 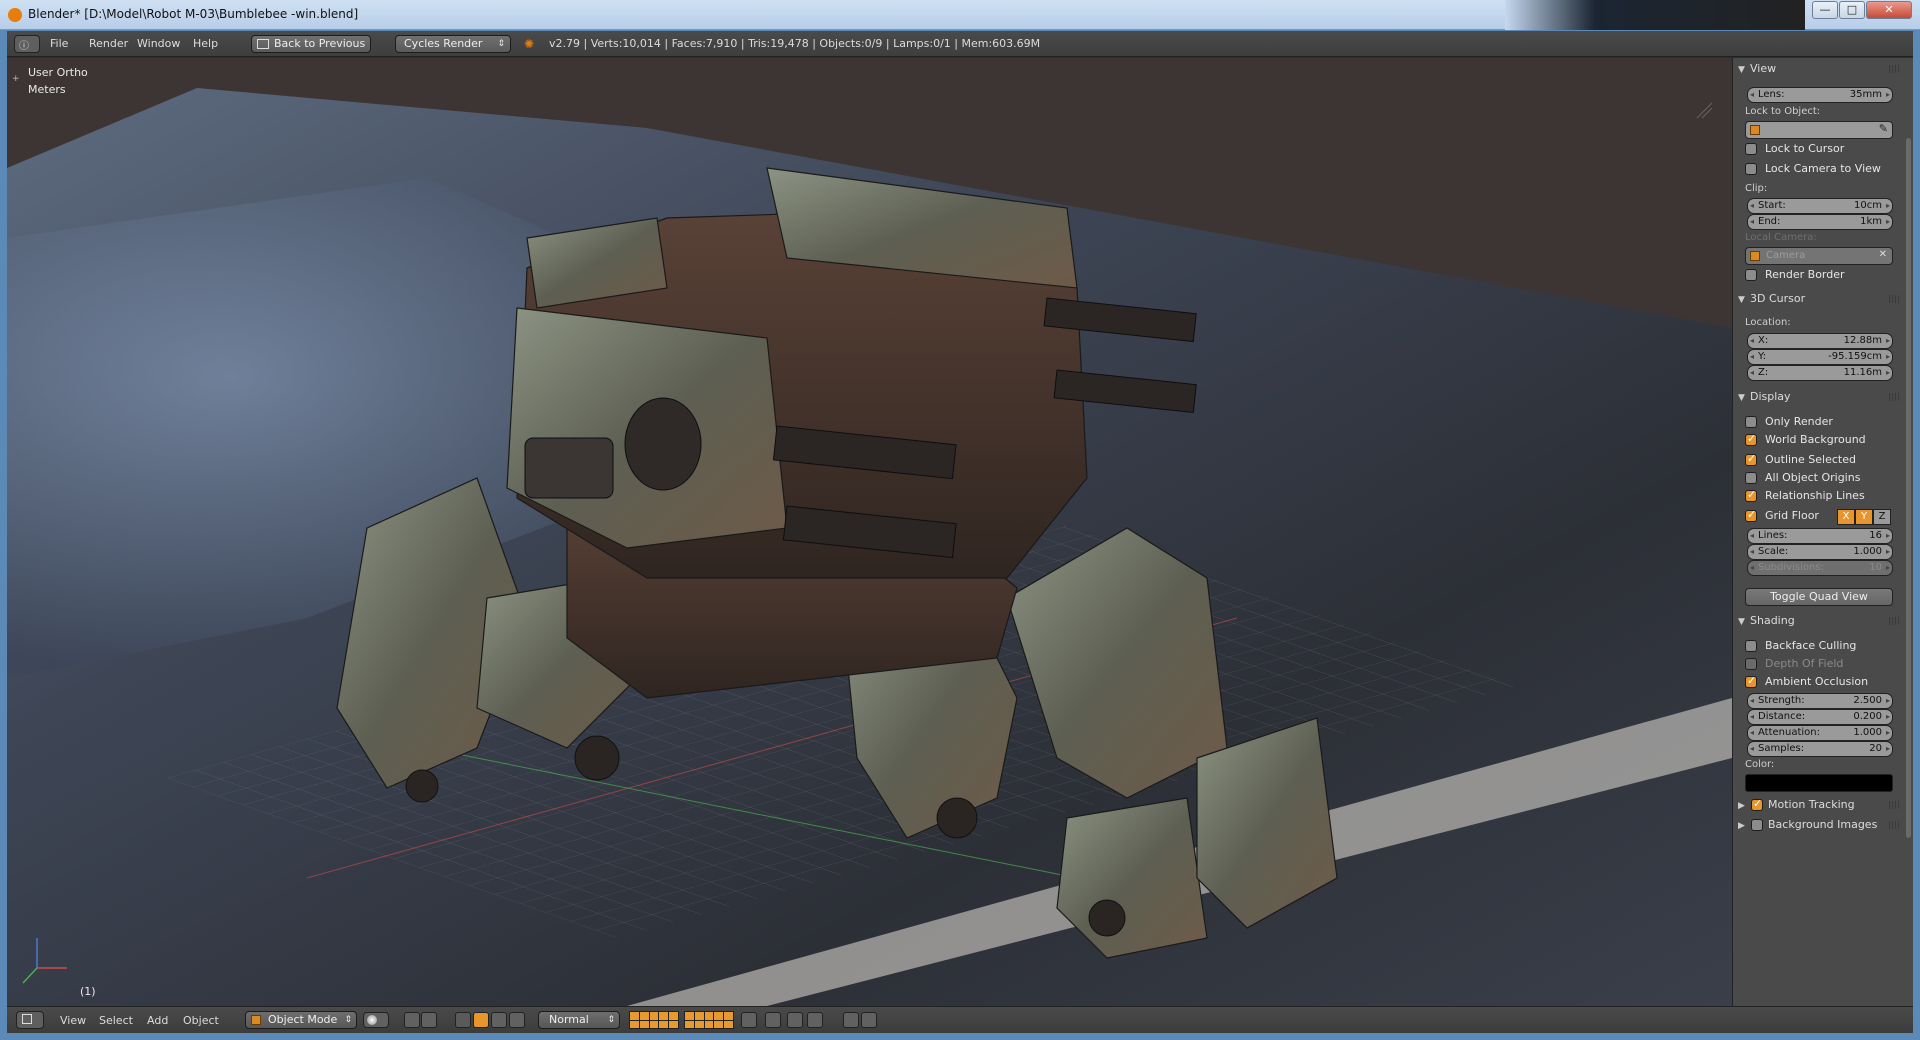 What do you see at coordinates (749, 1020) in the screenshot?
I see `lock-layers-icon` at bounding box center [749, 1020].